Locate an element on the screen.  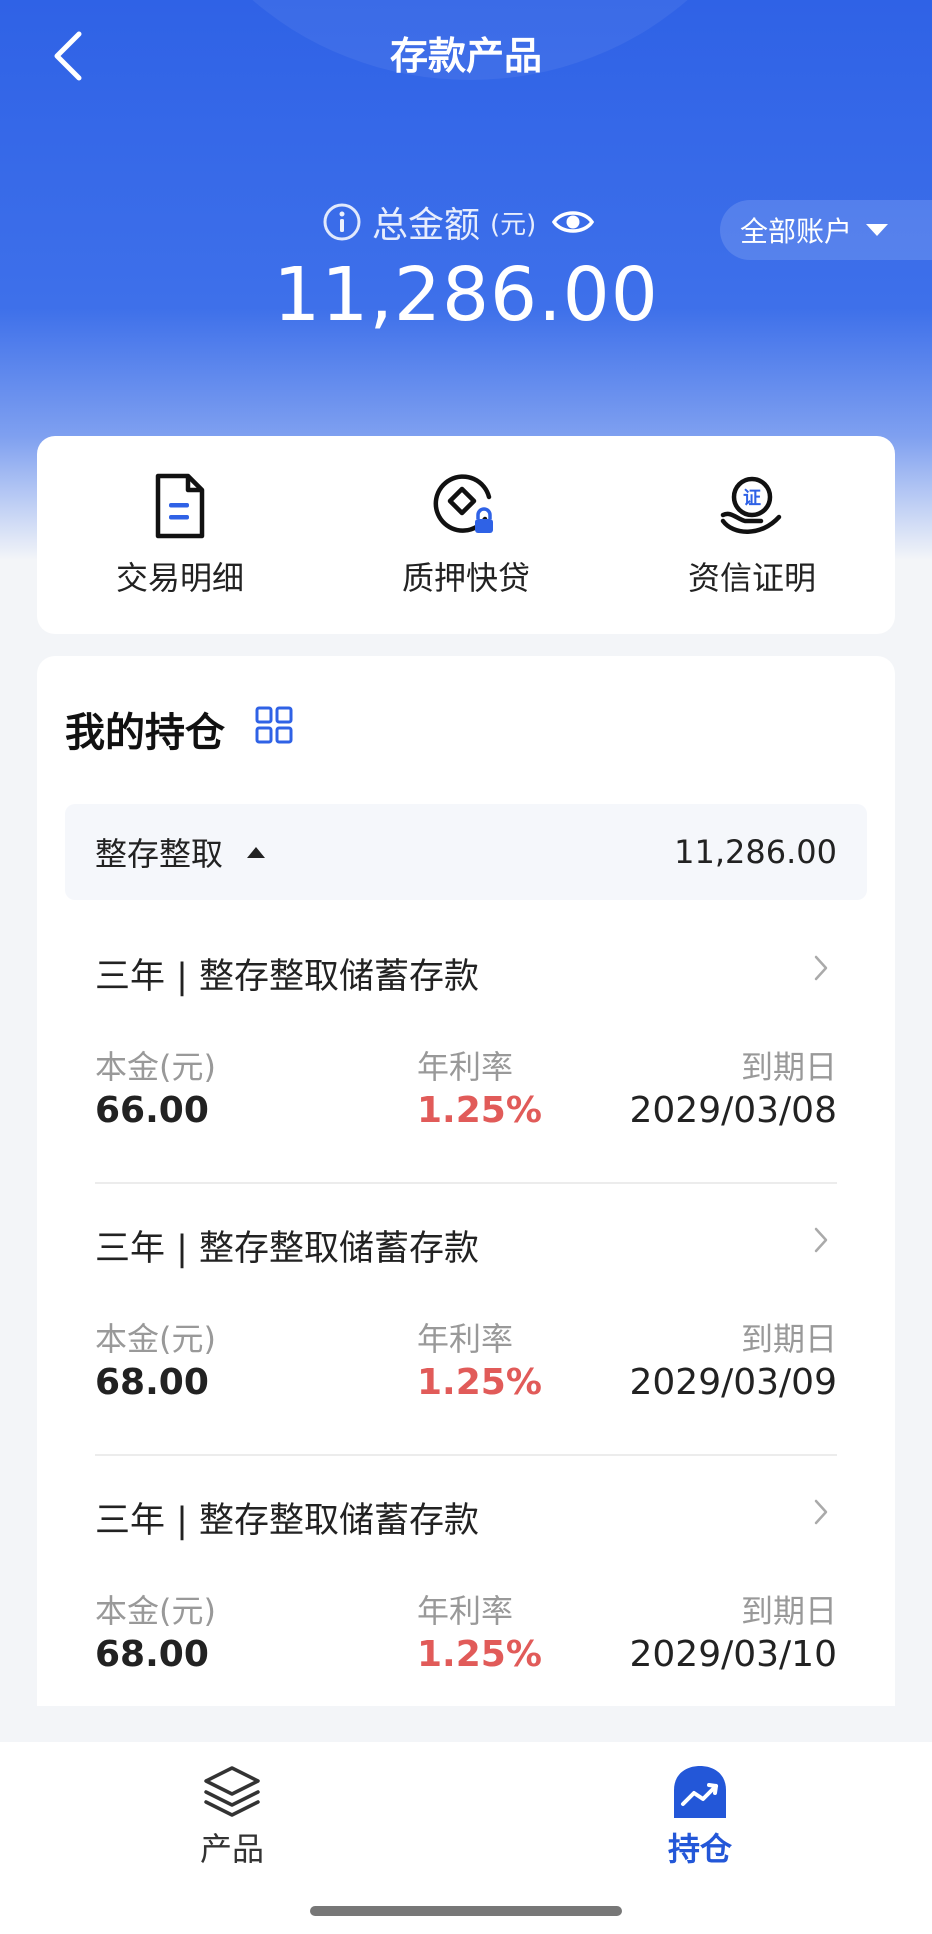
eye-icon is located at coordinates (573, 222).